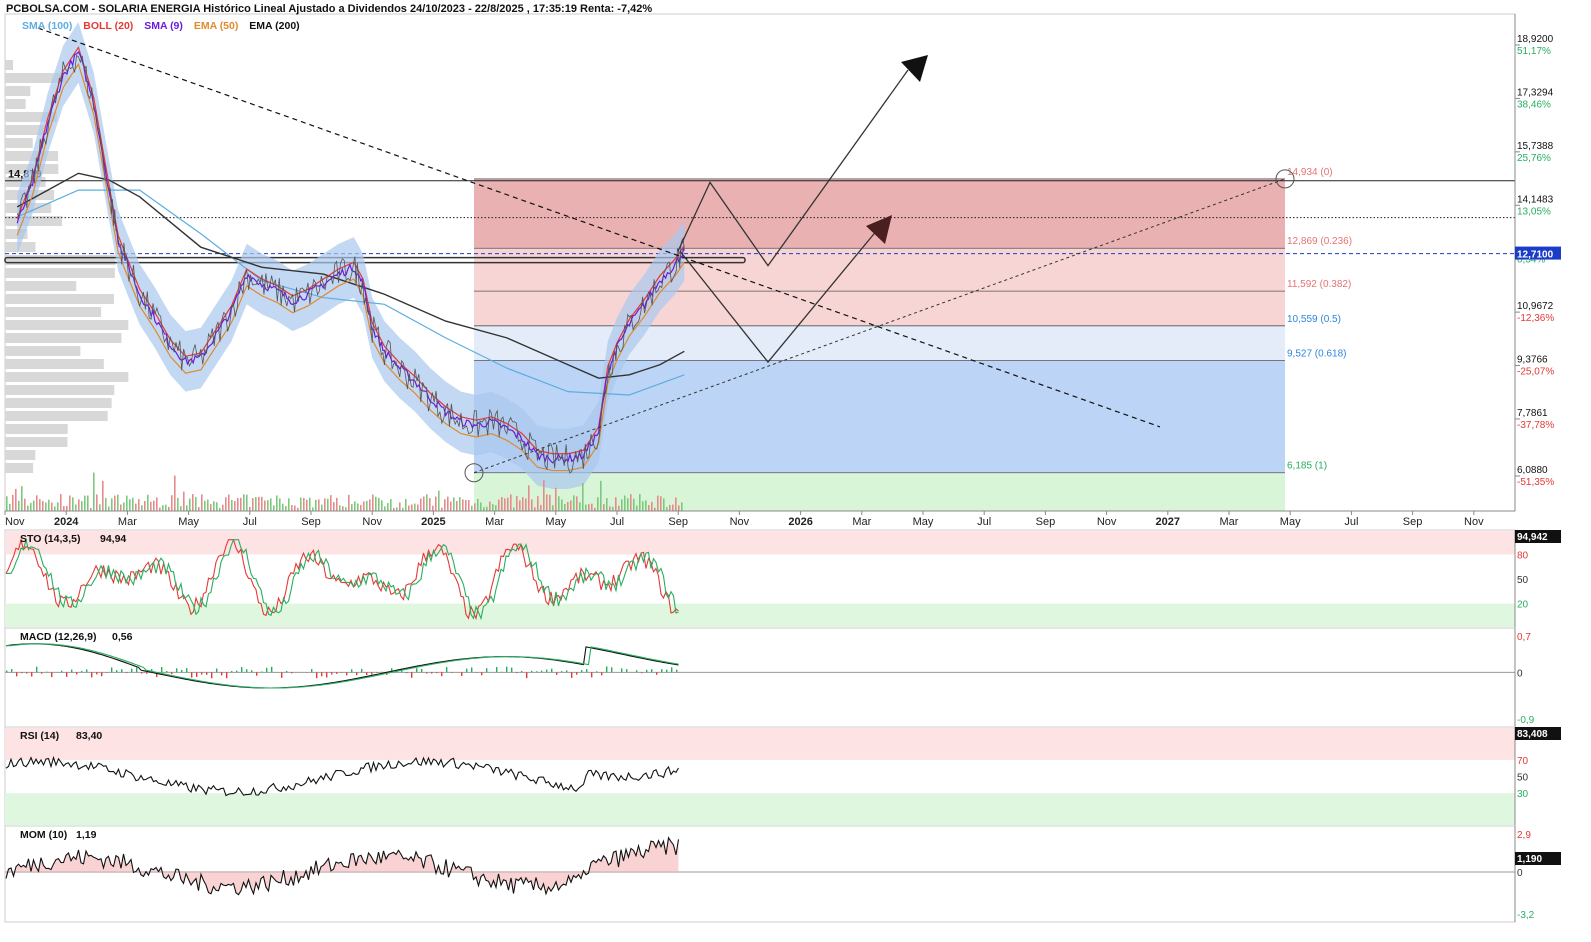 The width and height of the screenshot is (1591, 942). What do you see at coordinates (311, 522) in the screenshot?
I see `time-tick-label: Sep` at bounding box center [311, 522].